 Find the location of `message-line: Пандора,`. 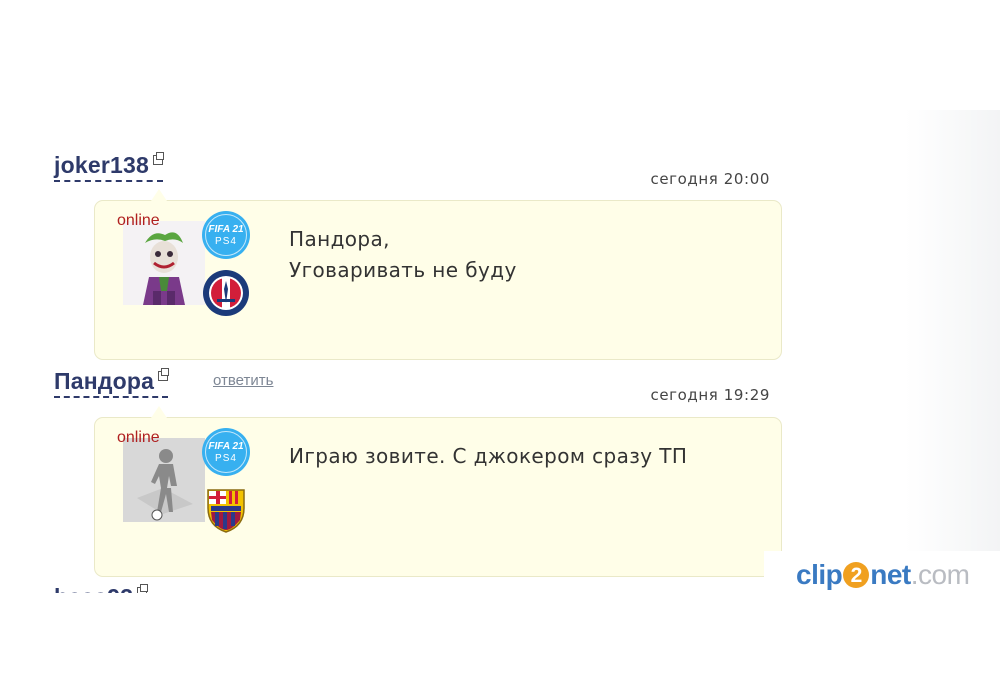

message-line: Пандора, is located at coordinates (339, 239).